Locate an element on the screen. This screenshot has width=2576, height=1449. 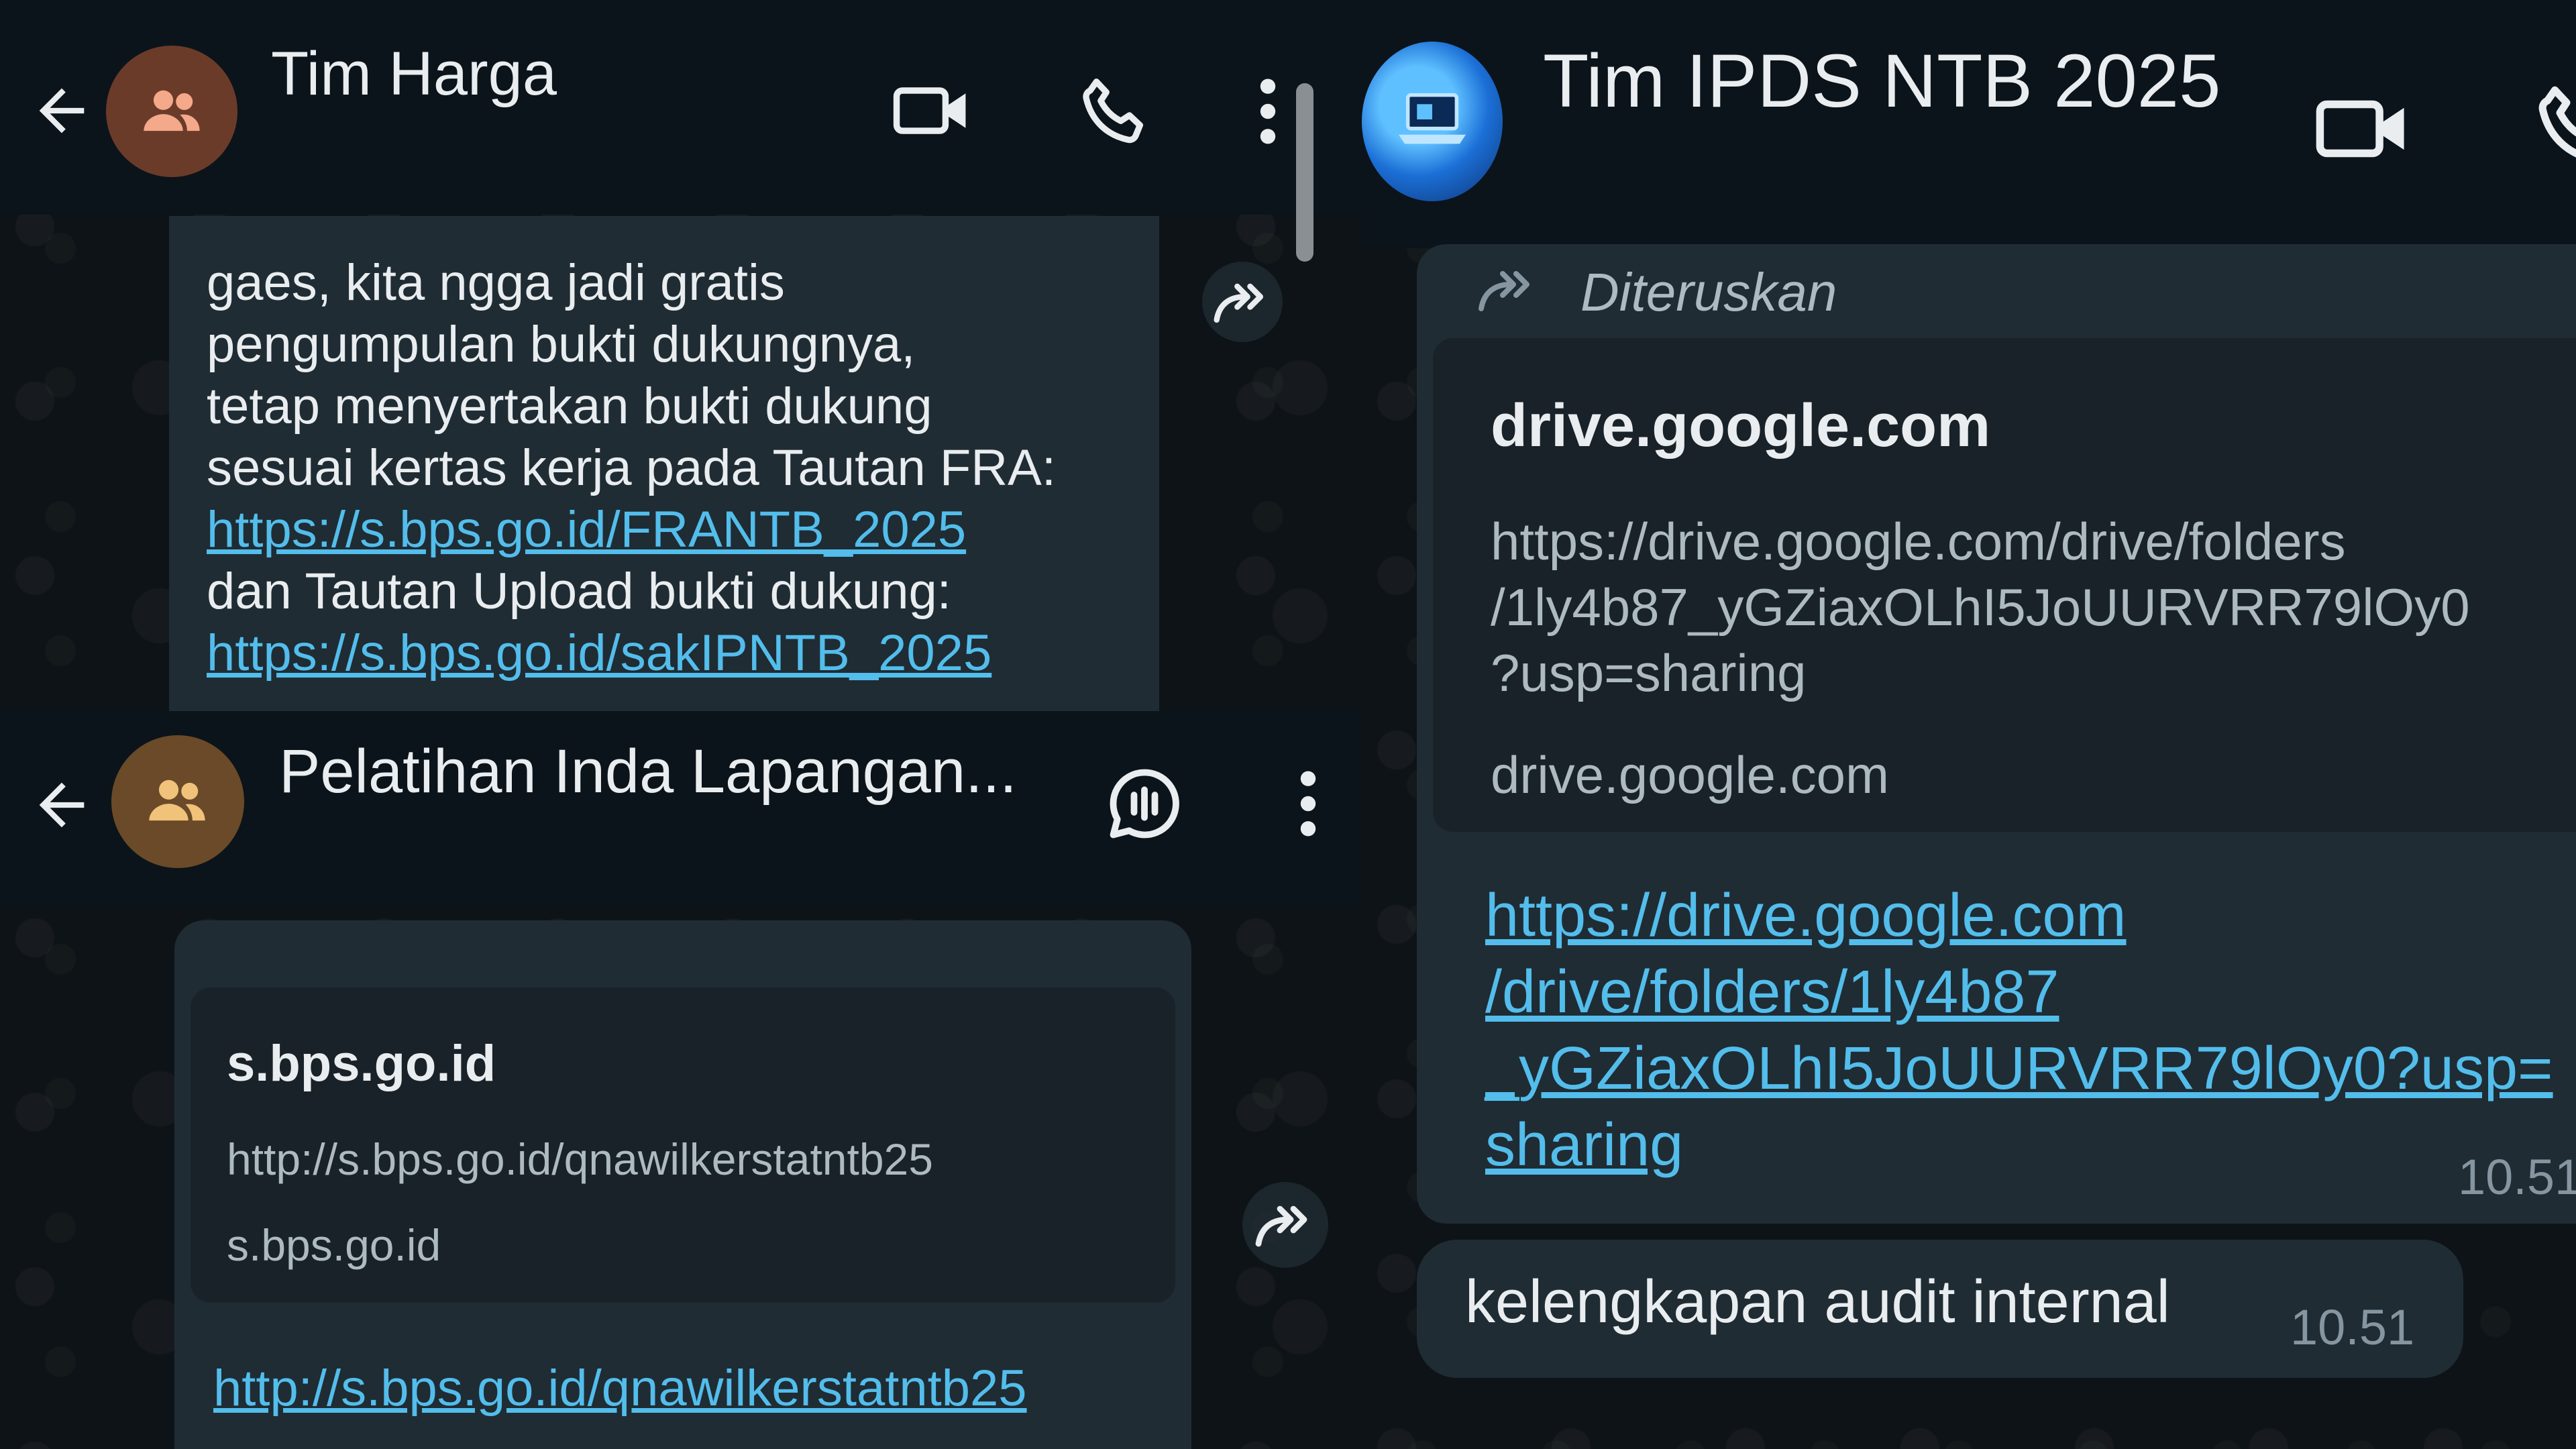
voice-chat-icon is located at coordinates (1144, 803).